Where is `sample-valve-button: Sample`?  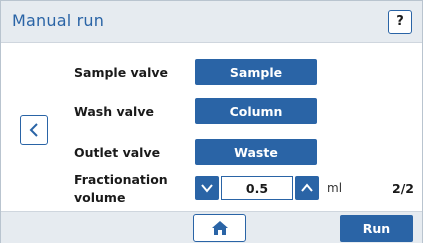
sample-valve-button: Sample is located at coordinates (256, 72).